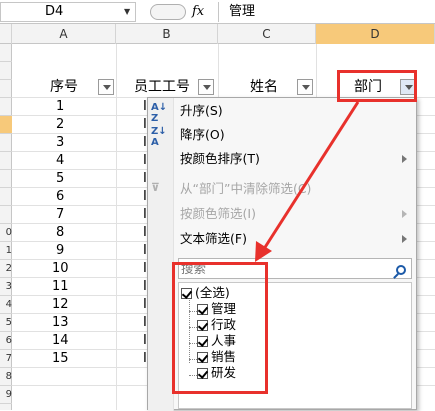 The width and height of the screenshot is (435, 411). I want to click on menu-filter-by-color: 按颜色筛选(I), so click(218, 214).